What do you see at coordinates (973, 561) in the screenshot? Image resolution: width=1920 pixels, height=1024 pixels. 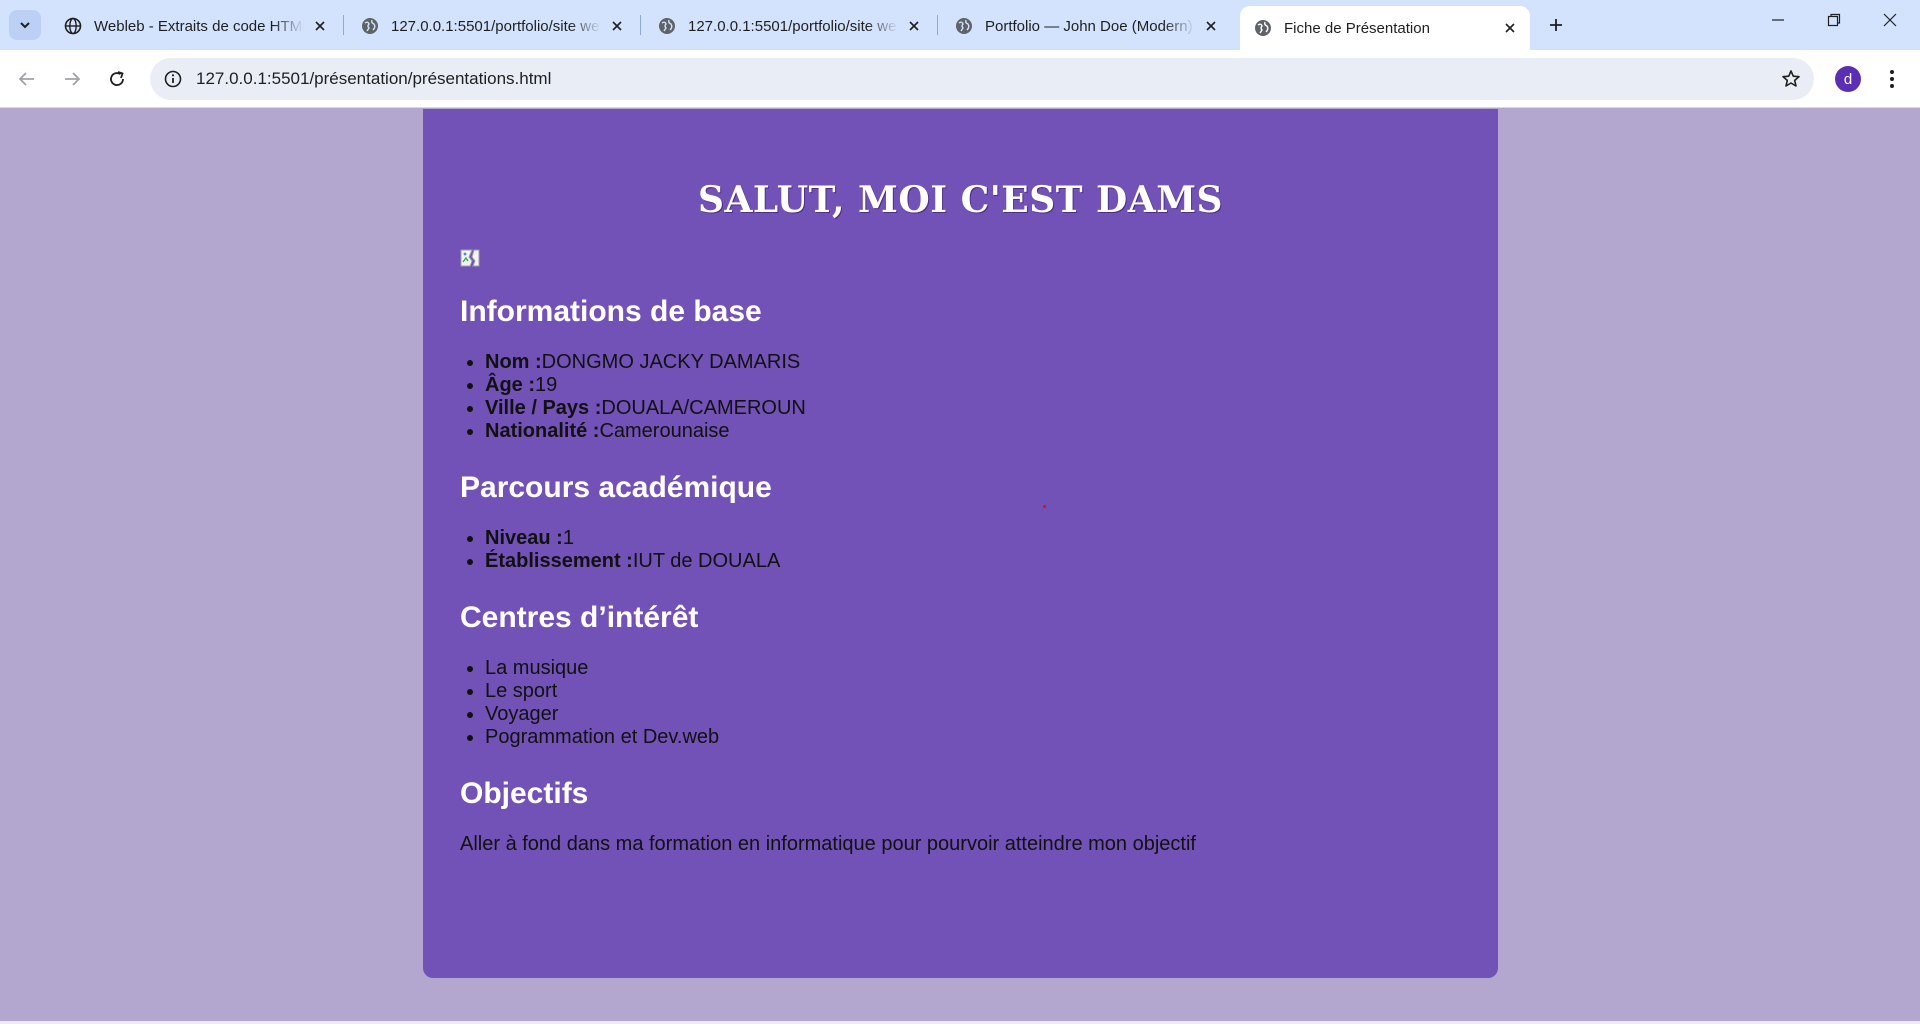 I see `list-item: Établissement :IUT de DOUALA` at bounding box center [973, 561].